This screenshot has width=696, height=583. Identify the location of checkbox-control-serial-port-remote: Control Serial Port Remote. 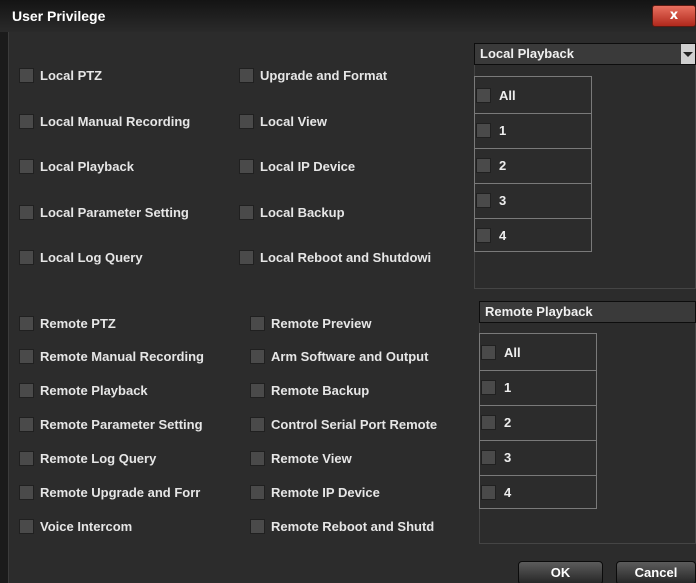
(361, 424).